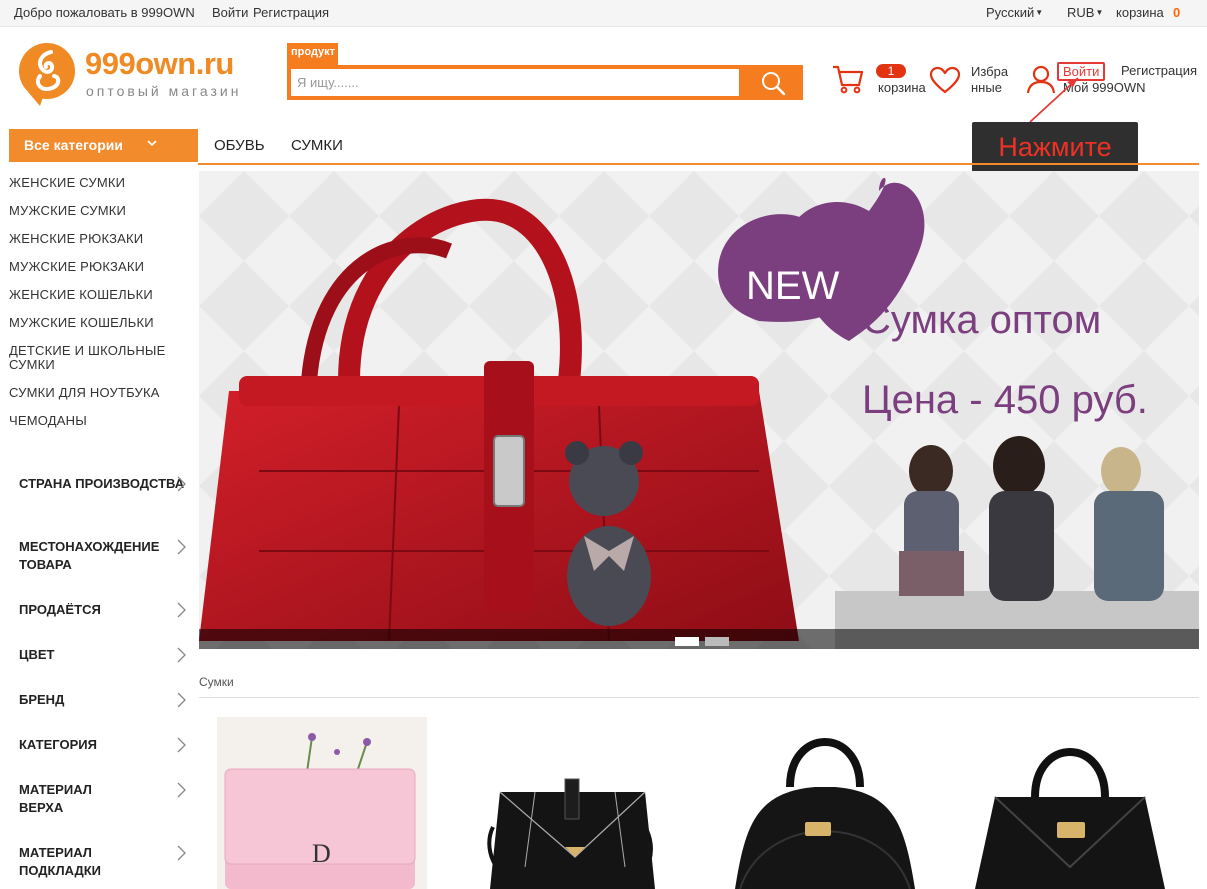 This screenshot has height=889, width=1207. I want to click on filter-category: КАТЕГОРИЯ, so click(104, 745).